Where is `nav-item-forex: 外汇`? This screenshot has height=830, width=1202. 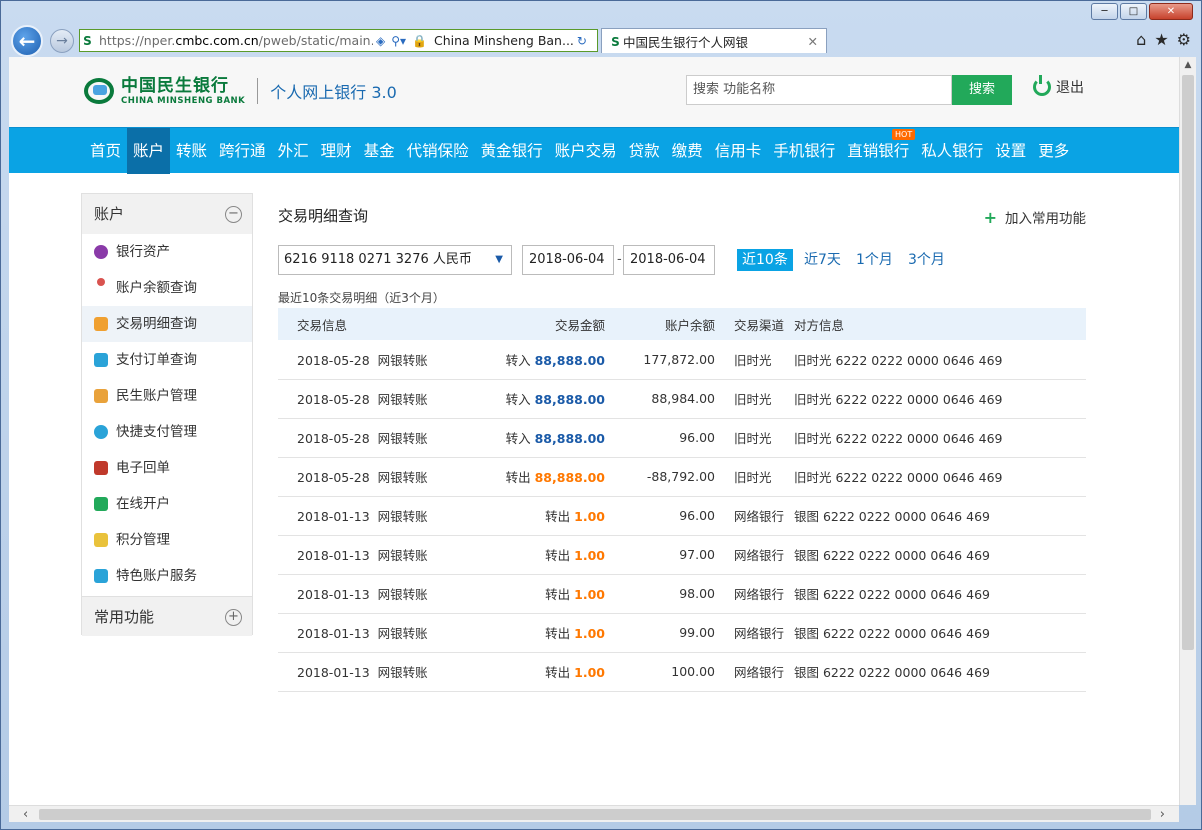
nav-item-forex: 外汇 is located at coordinates (293, 151).